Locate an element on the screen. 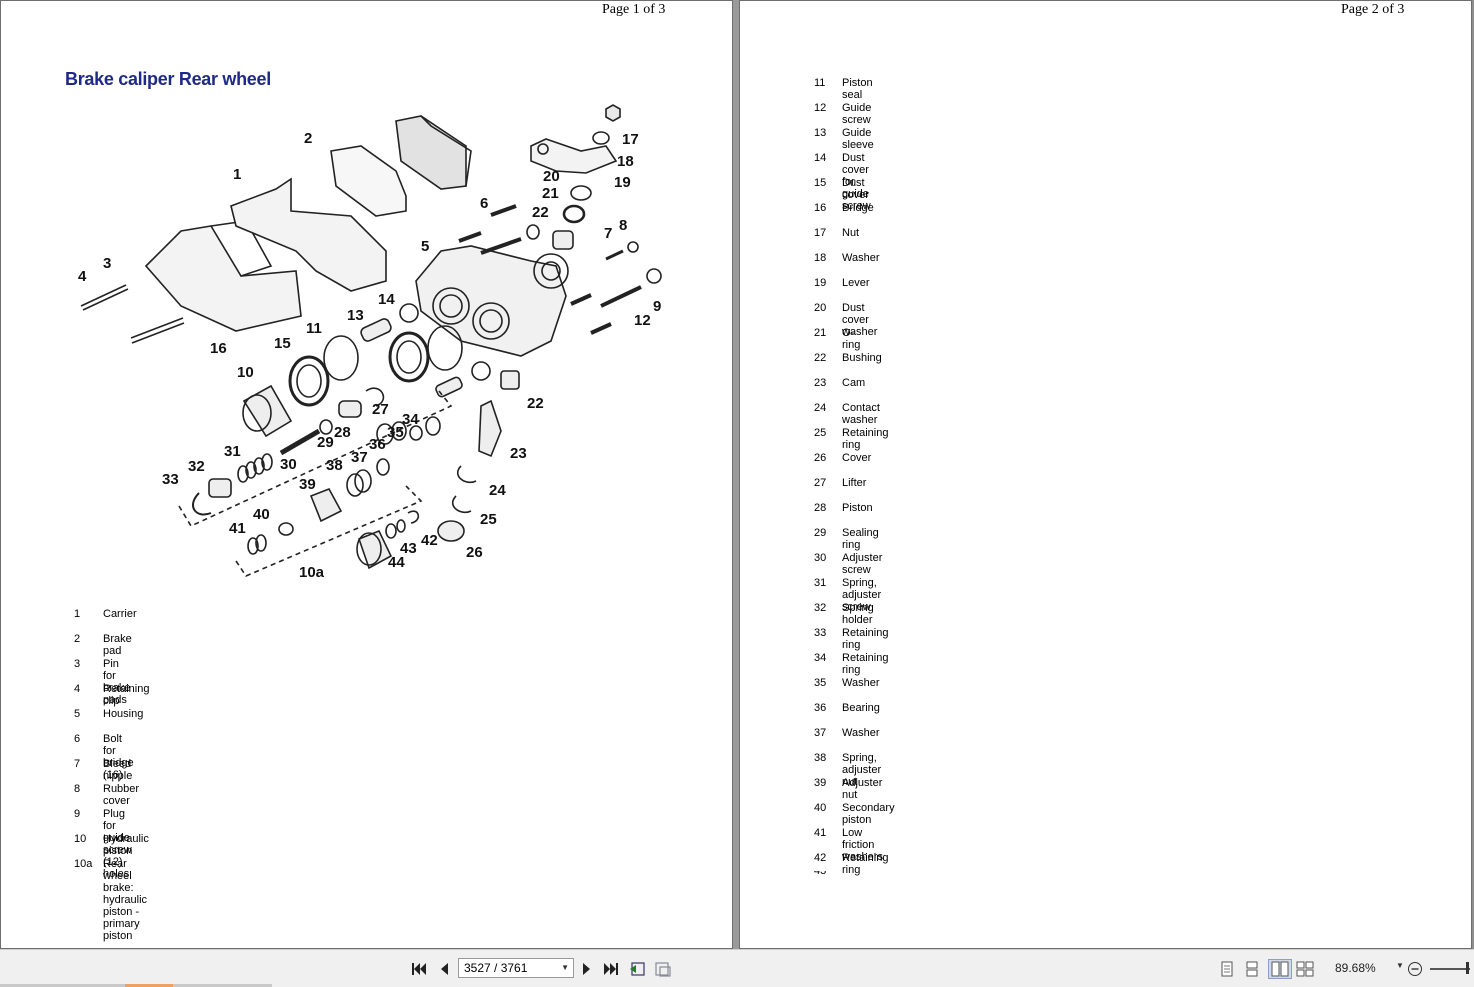 The width and height of the screenshot is (1474, 987). svg-text: 44 is located at coordinates (396, 562).